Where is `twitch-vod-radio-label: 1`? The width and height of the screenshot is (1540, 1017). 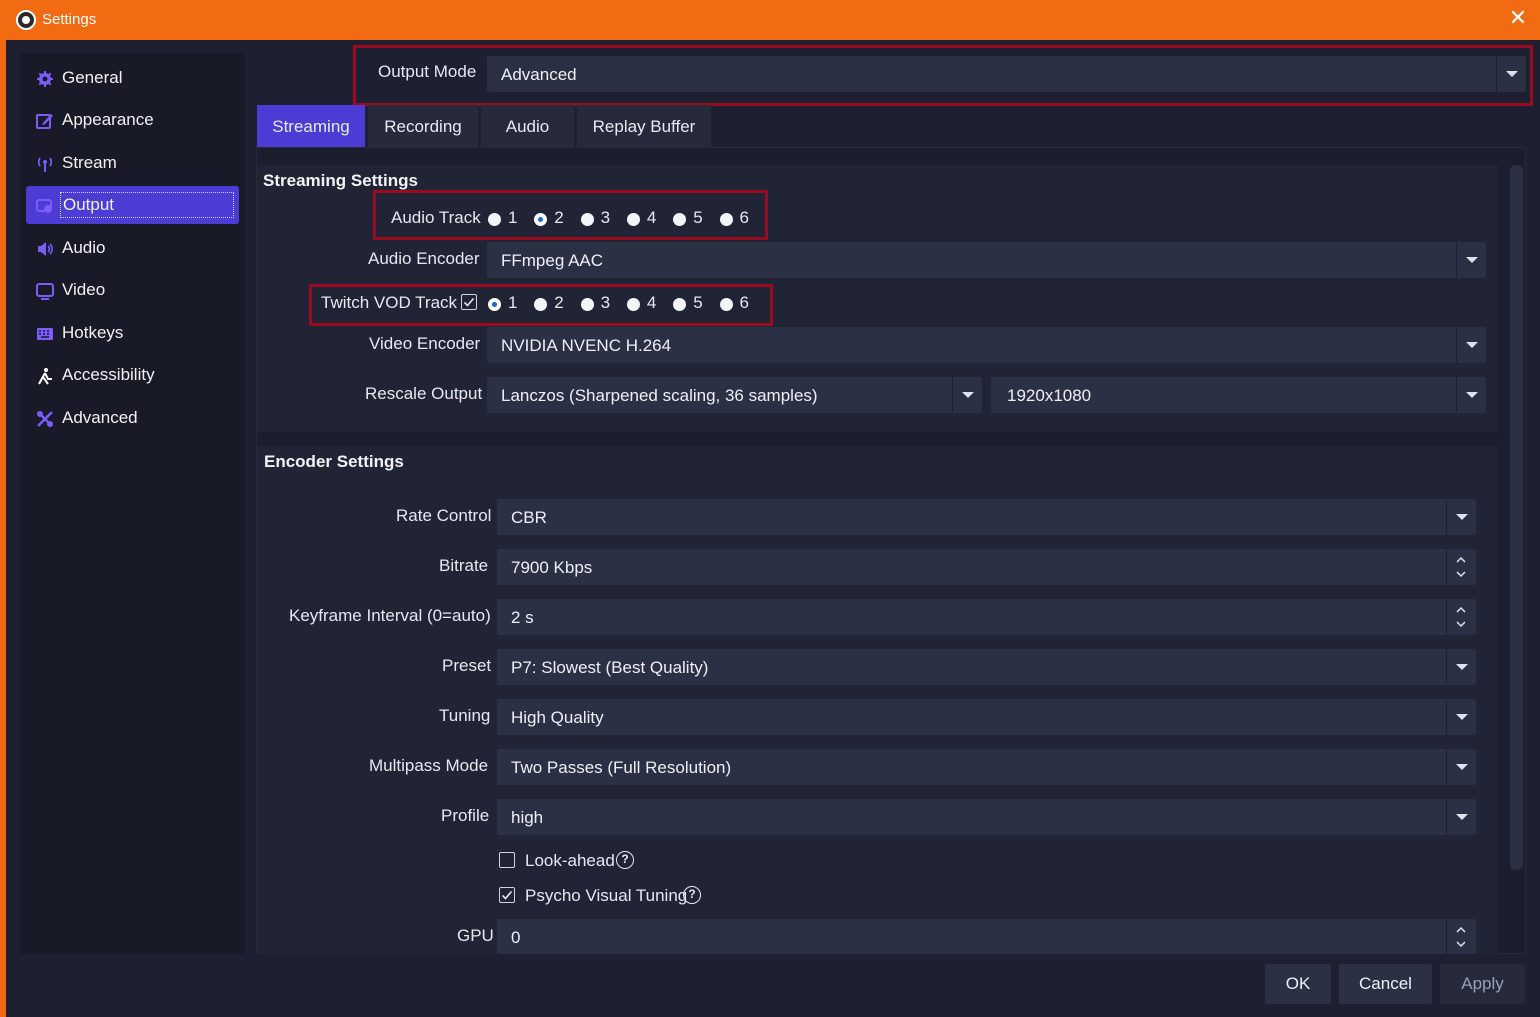 twitch-vod-radio-label: 1 is located at coordinates (513, 302).